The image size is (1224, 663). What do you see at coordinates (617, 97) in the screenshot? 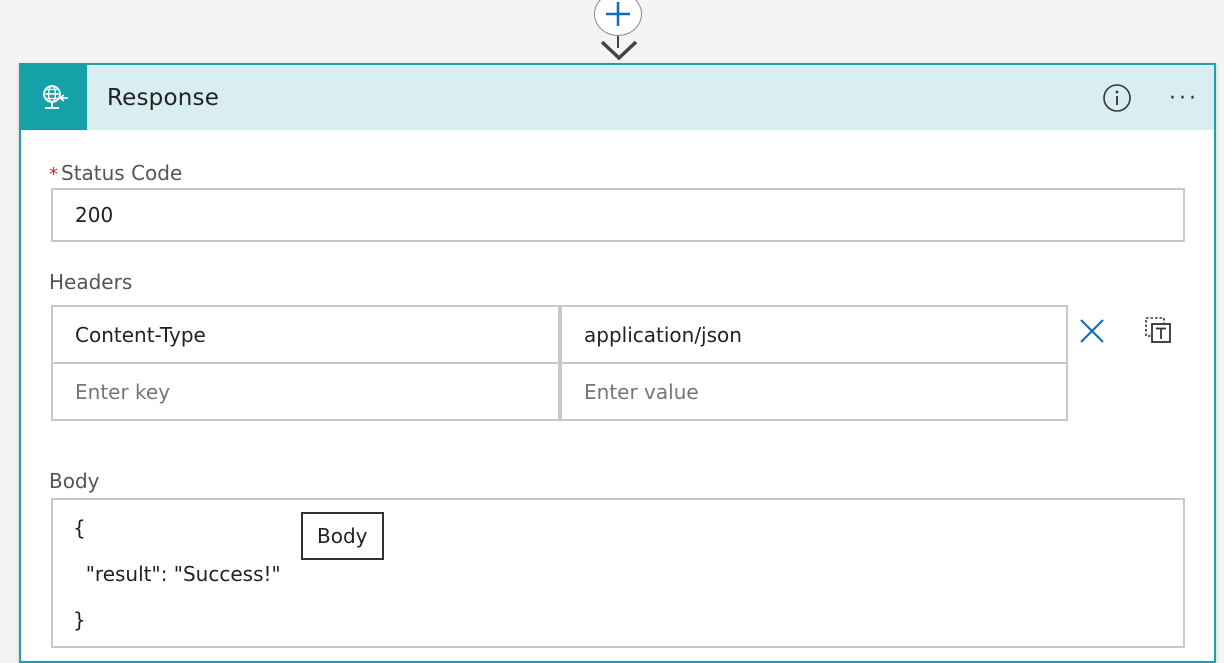
I see `card-header: Response ···` at bounding box center [617, 97].